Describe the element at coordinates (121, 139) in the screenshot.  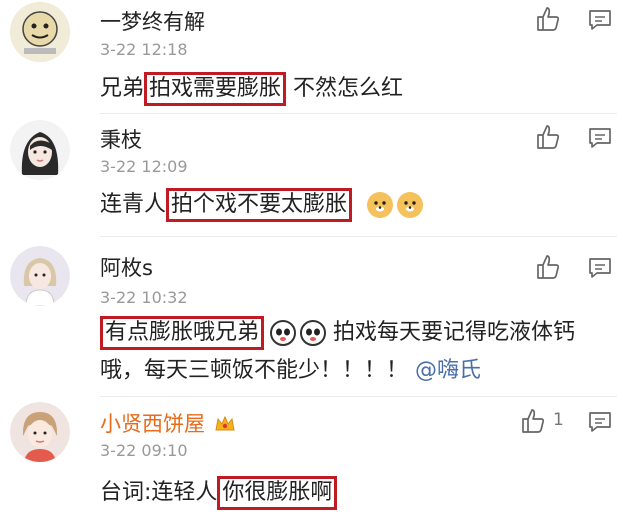
I see `username: 秉枝` at that location.